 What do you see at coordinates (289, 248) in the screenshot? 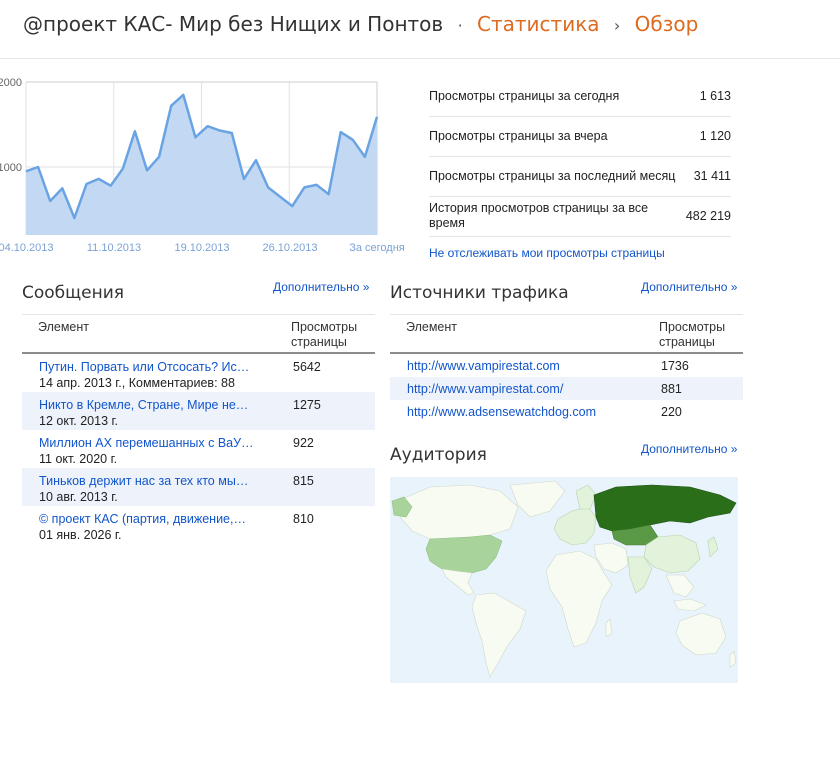
I see `x-tick-label: 26.10.2013` at bounding box center [289, 248].